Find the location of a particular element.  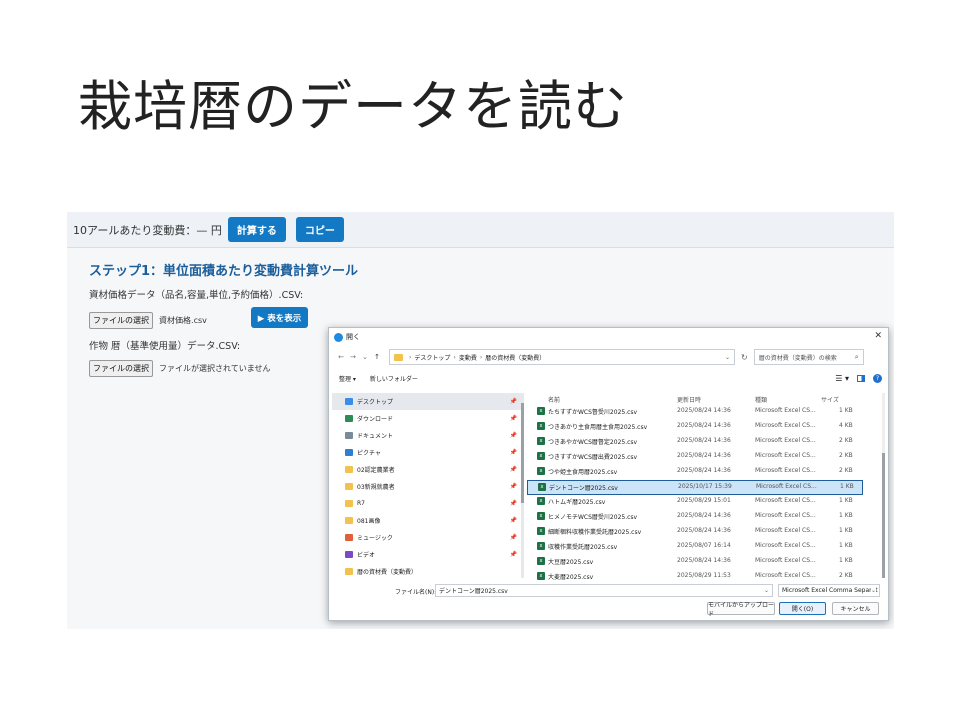

file-name: デントコーン暦2025.csv is located at coordinates (583, 488).